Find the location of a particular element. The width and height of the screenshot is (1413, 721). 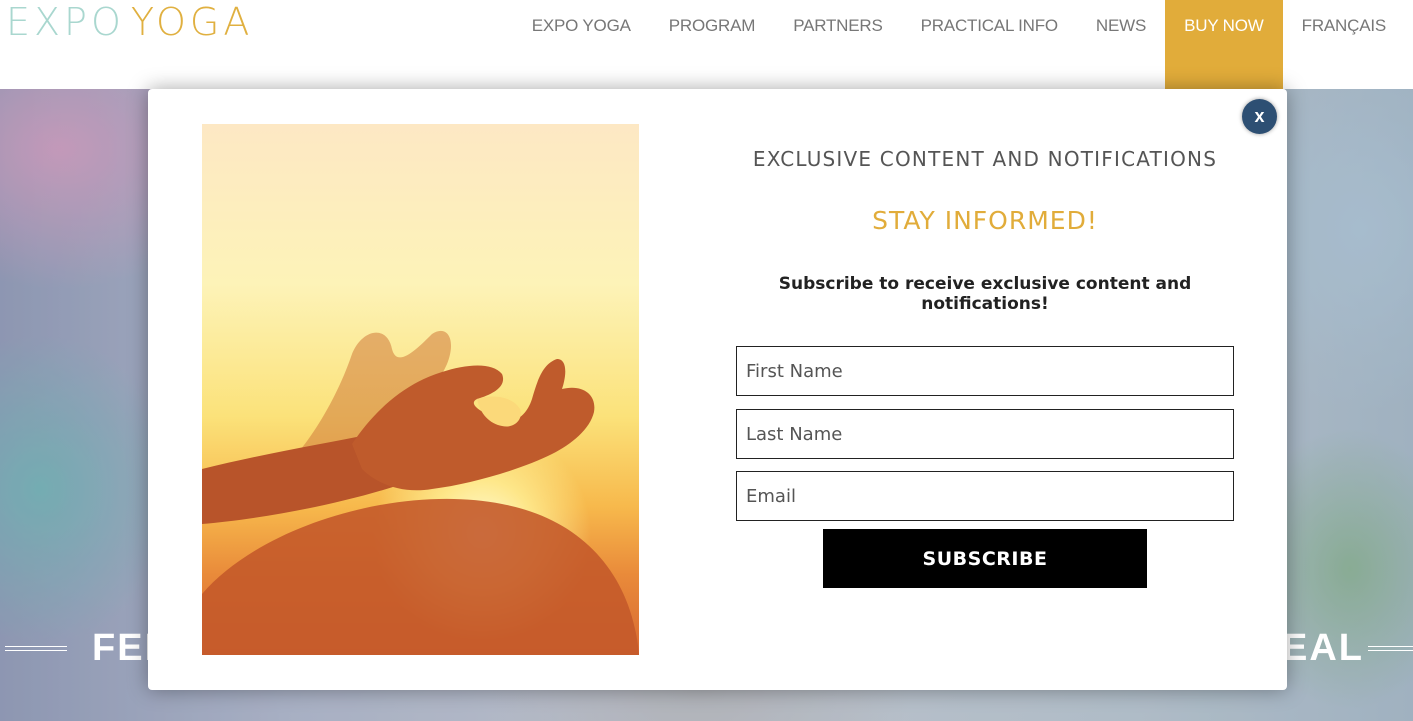

nav-item-program: PROGRAM is located at coordinates (712, 44).